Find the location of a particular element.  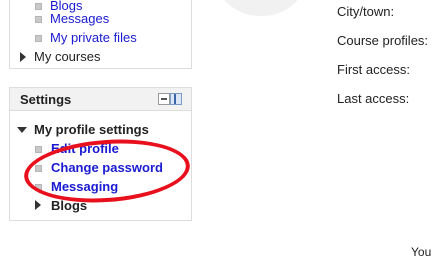

change-password-link: Change password is located at coordinates (107, 167).